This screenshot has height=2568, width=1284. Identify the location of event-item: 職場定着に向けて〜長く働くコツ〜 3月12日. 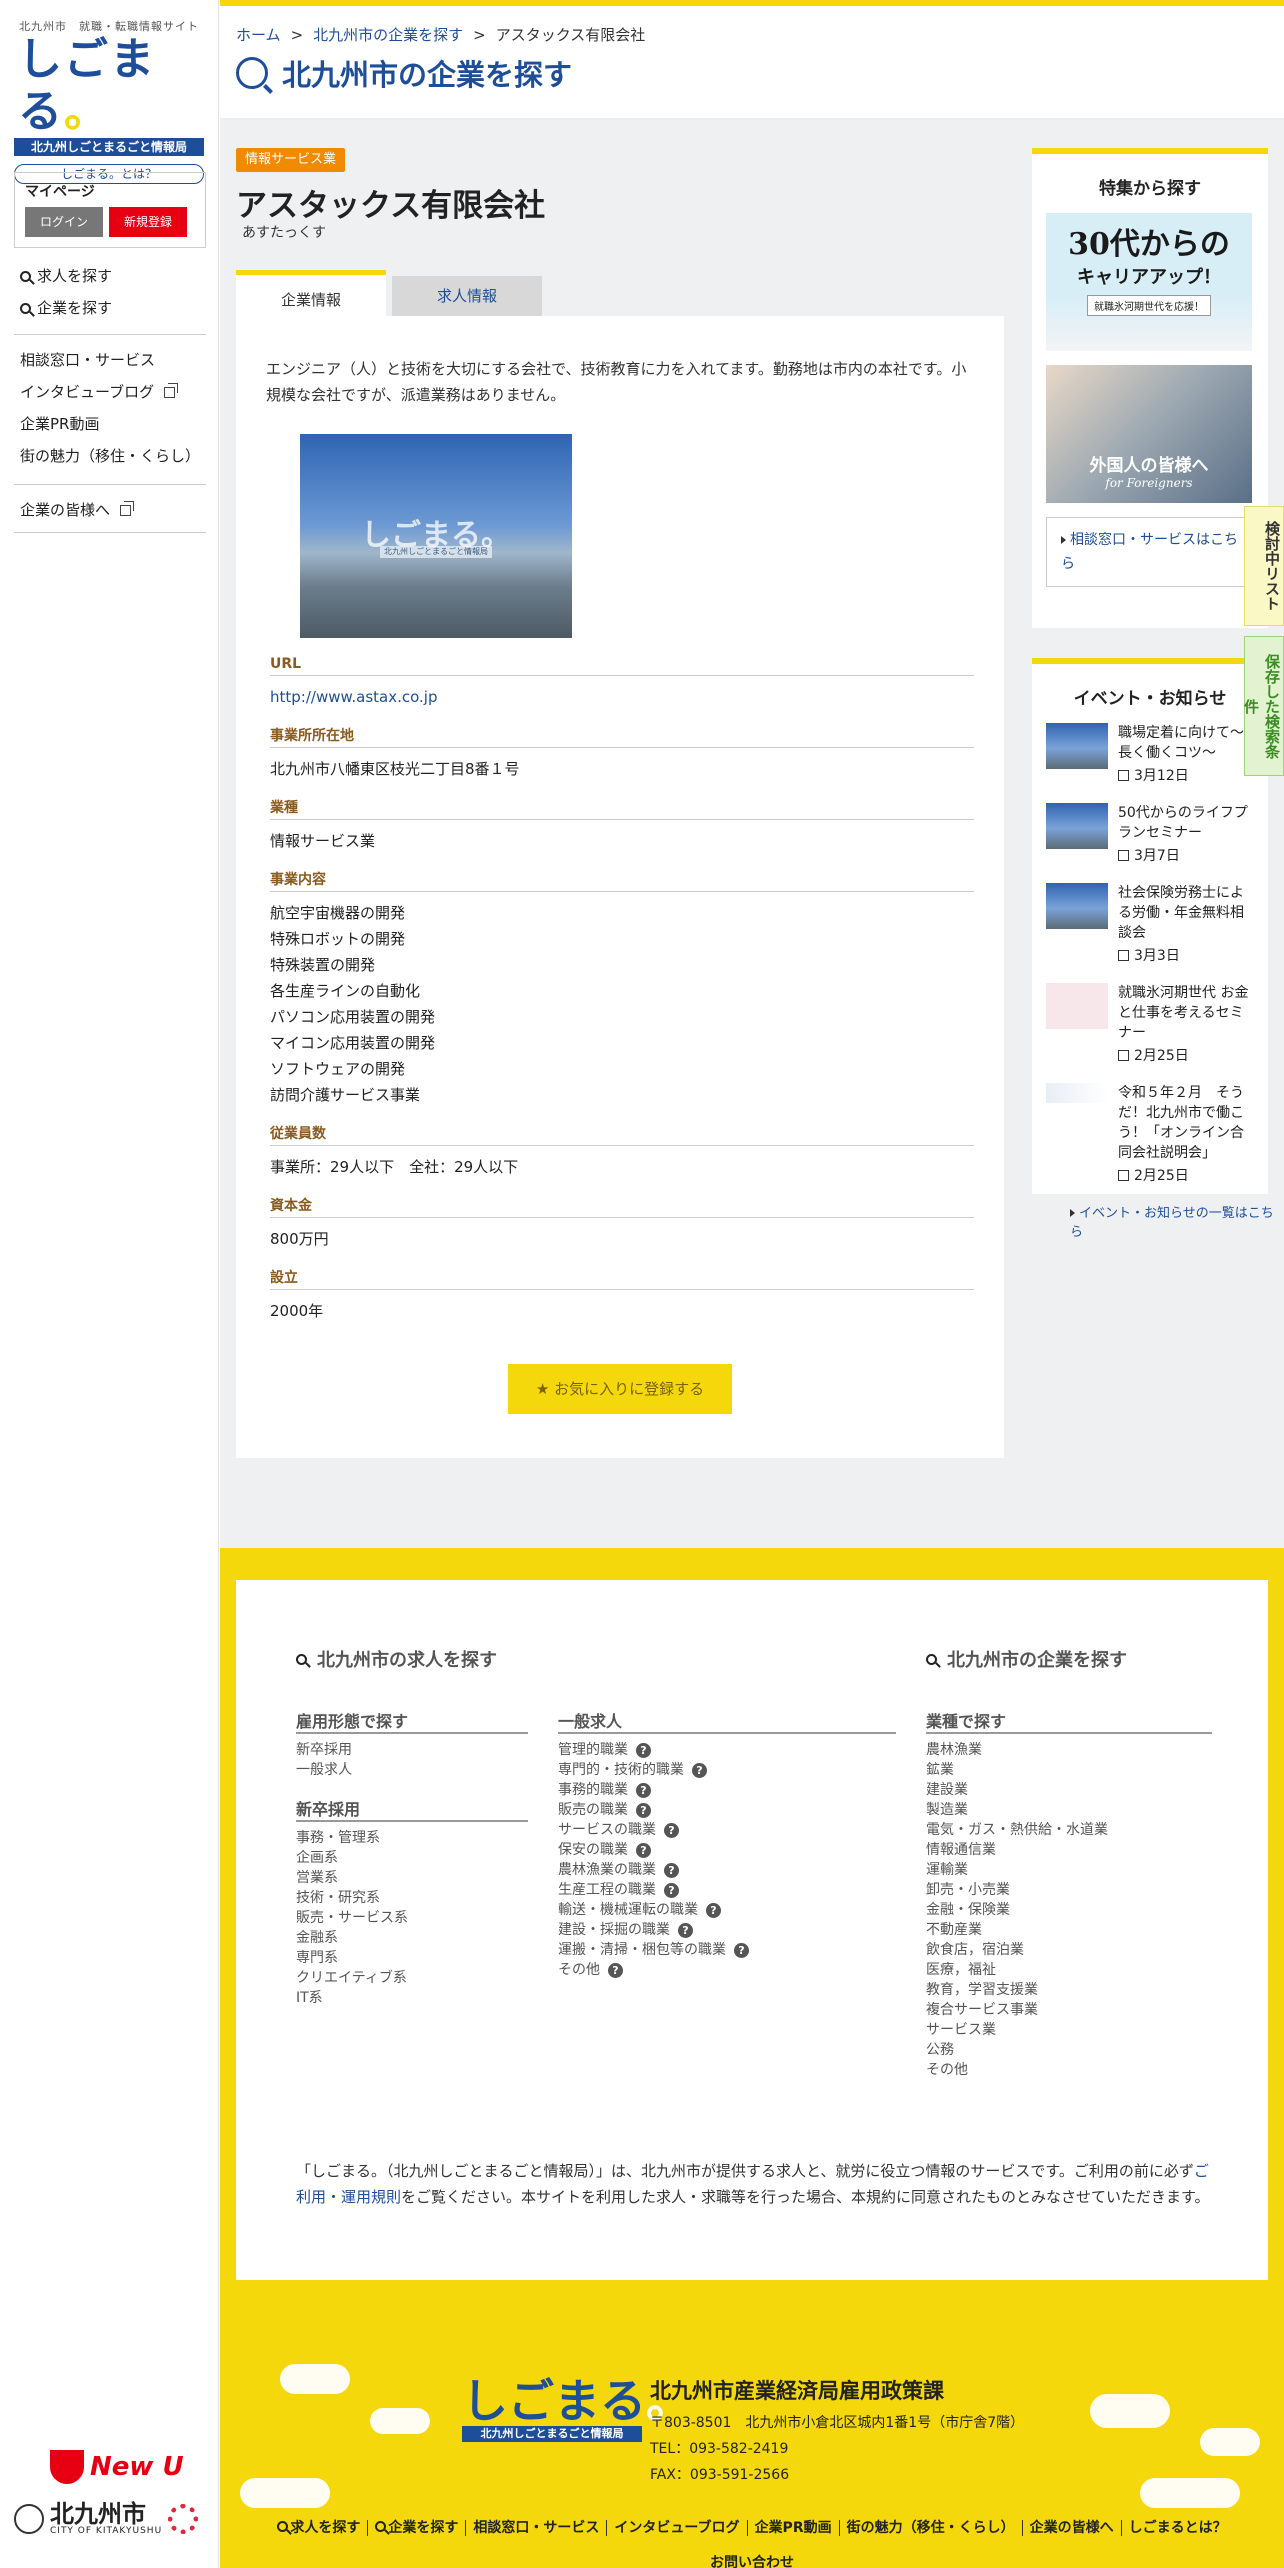
(1150, 754).